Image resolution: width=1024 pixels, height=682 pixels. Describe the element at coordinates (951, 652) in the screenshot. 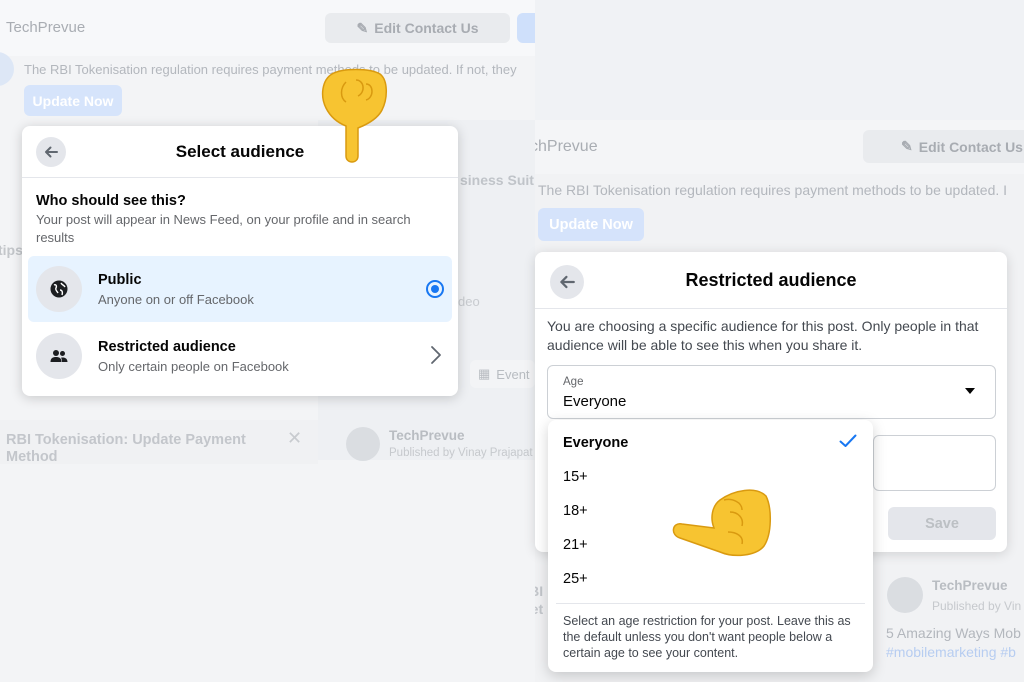

I see `post-hashtags: #mobilemarketing #b` at that location.